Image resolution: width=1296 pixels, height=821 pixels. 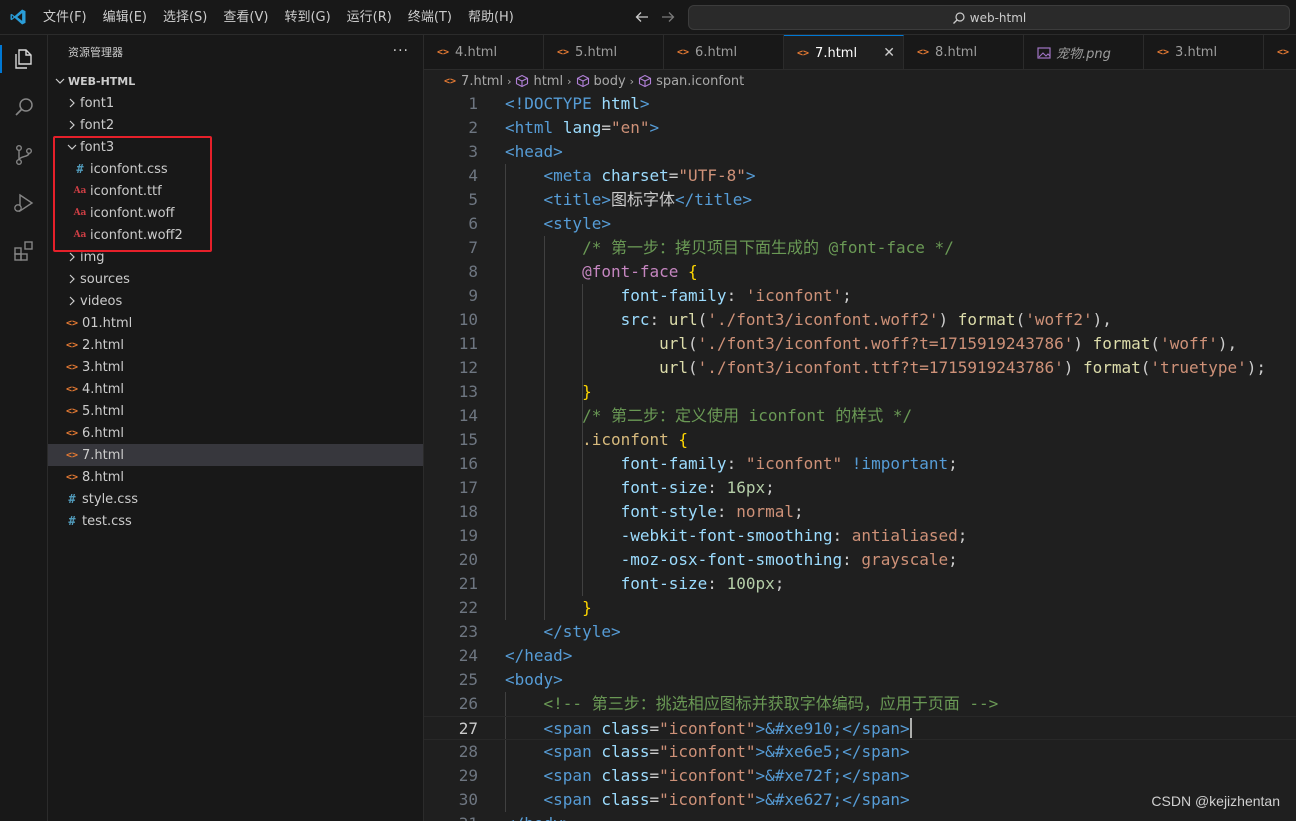 What do you see at coordinates (24, 251) in the screenshot?
I see `extensions-icon` at bounding box center [24, 251].